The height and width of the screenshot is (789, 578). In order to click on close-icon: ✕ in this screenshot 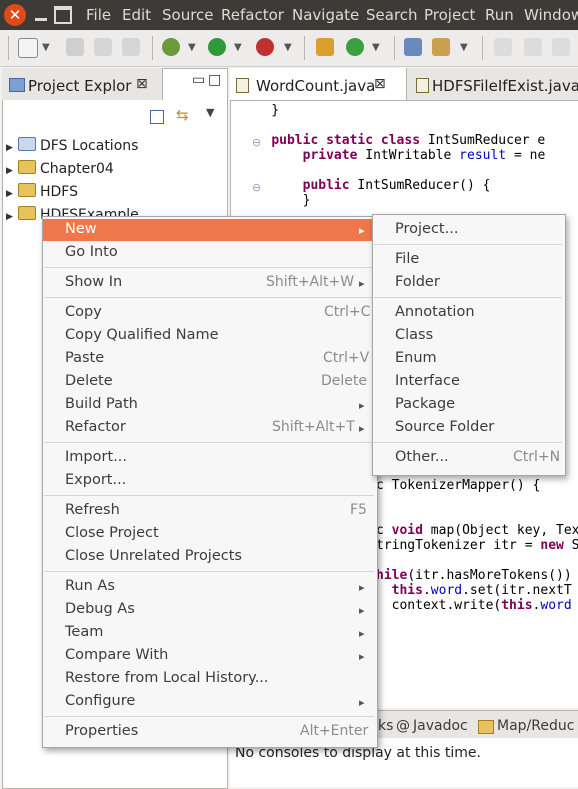, I will do `click(15, 15)`.